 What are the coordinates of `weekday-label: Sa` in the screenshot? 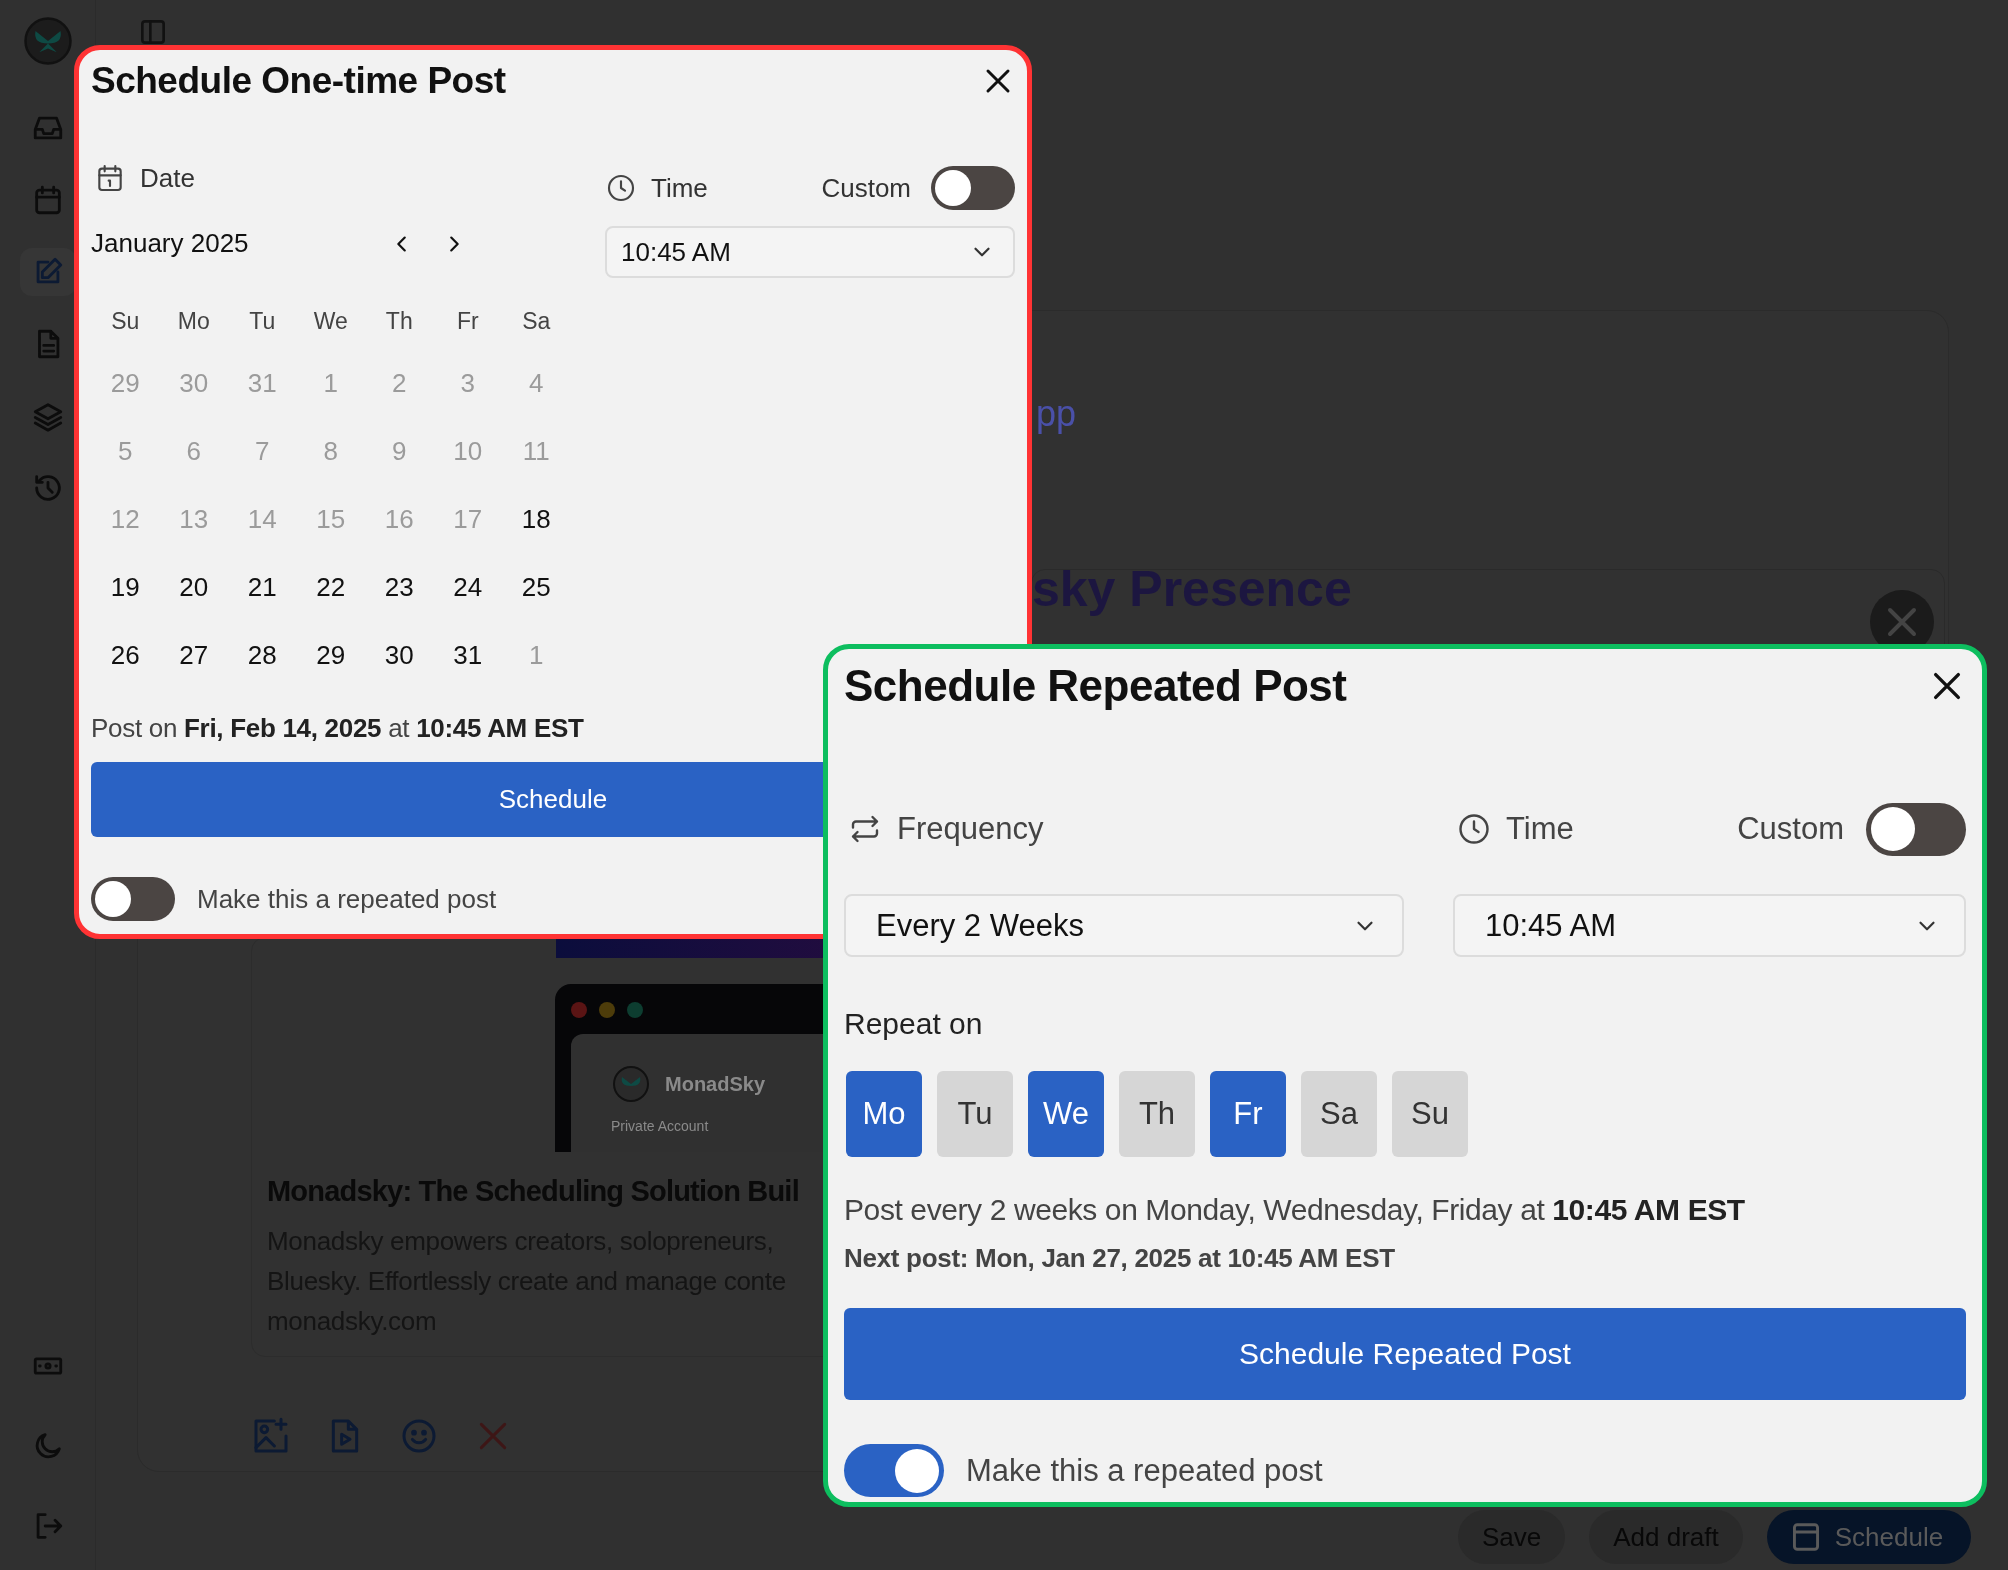 It's located at (536, 321).